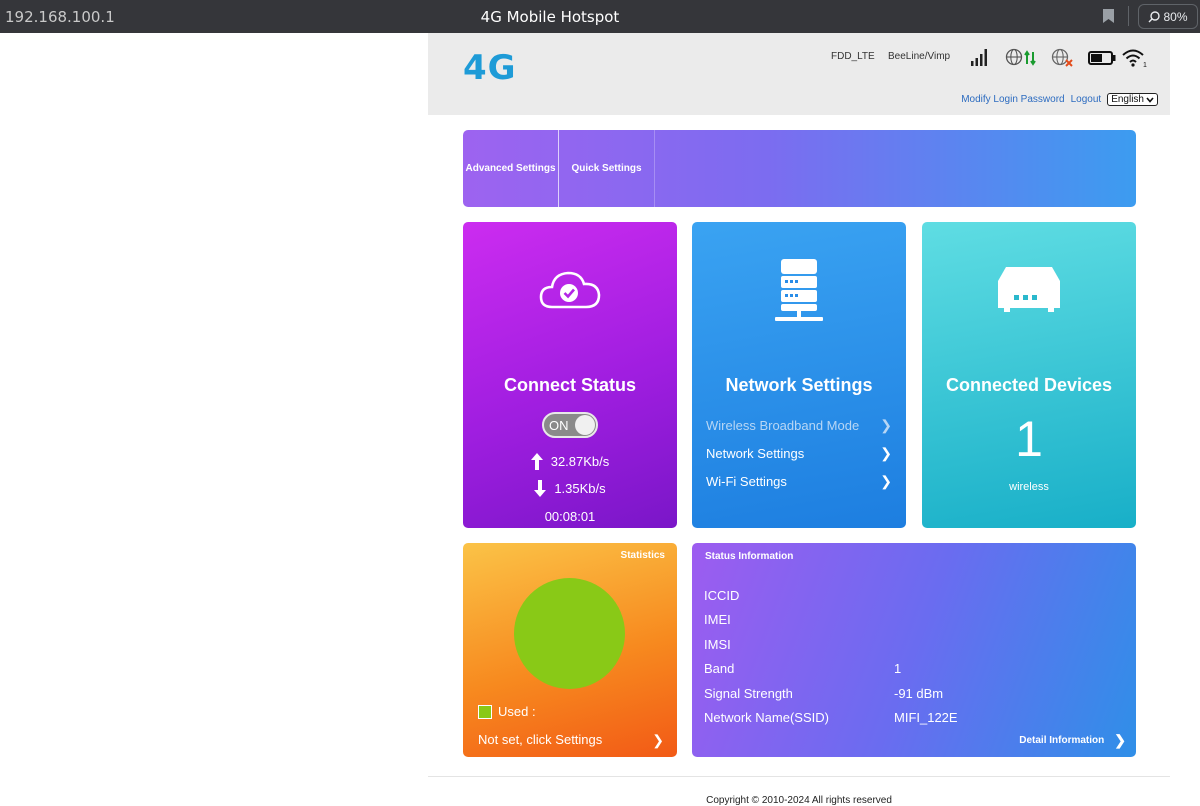  I want to click on info-key: Network Name(SSID), so click(766, 717).